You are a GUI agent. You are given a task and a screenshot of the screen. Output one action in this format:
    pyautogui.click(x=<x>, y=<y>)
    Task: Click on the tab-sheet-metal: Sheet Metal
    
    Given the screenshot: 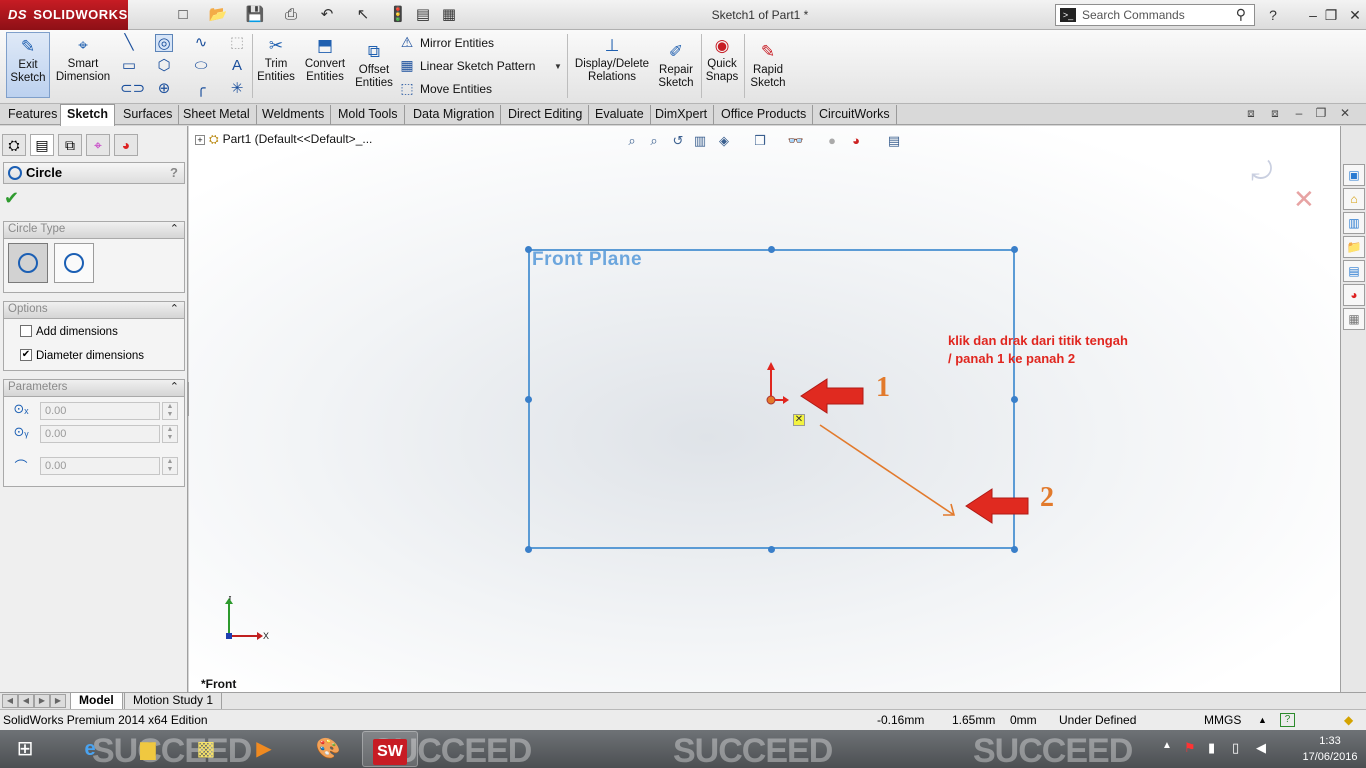 What is the action you would take?
    pyautogui.click(x=217, y=115)
    